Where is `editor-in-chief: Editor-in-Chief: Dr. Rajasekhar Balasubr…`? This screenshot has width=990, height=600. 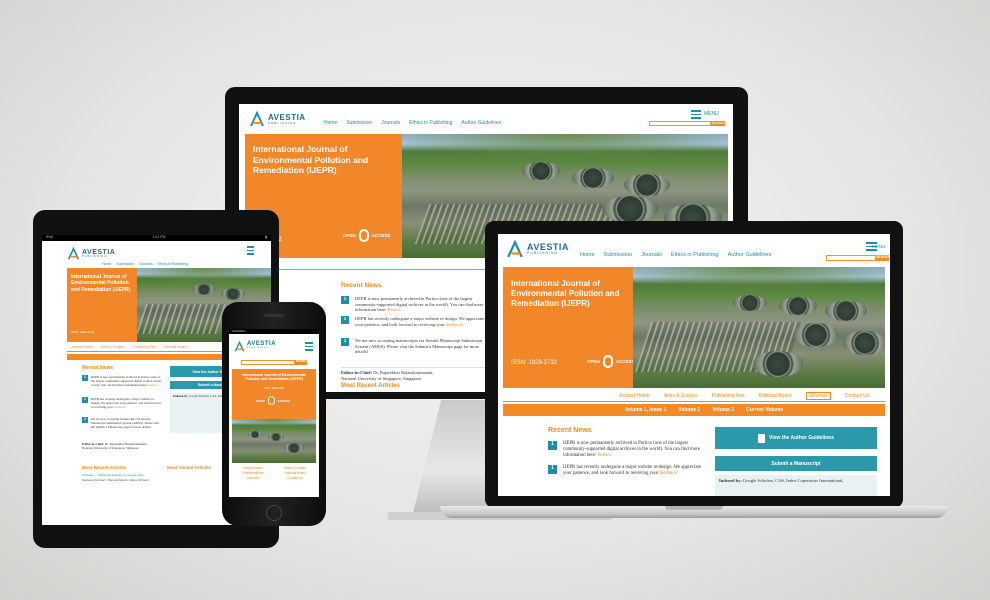
editor-in-chief: Editor-in-Chief: Dr. Rajasekhar Balasubr… is located at coordinates (122, 446).